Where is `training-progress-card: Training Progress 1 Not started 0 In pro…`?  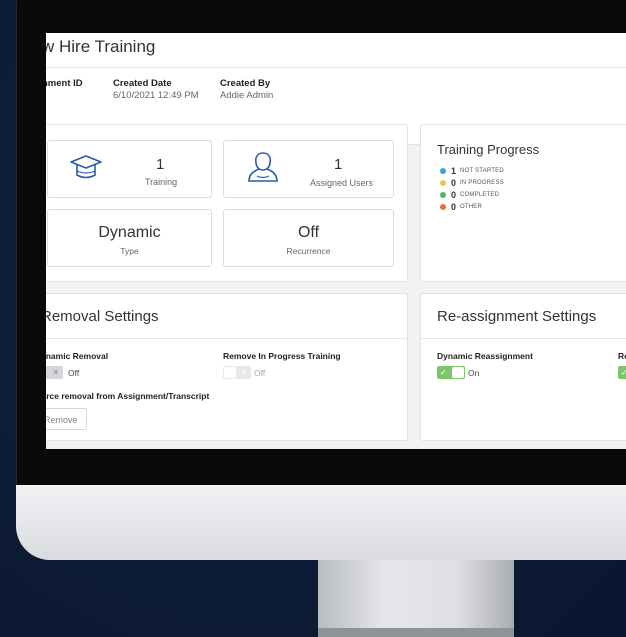
training-progress-card: Training Progress 1 Not started 0 In pro… is located at coordinates (523, 203).